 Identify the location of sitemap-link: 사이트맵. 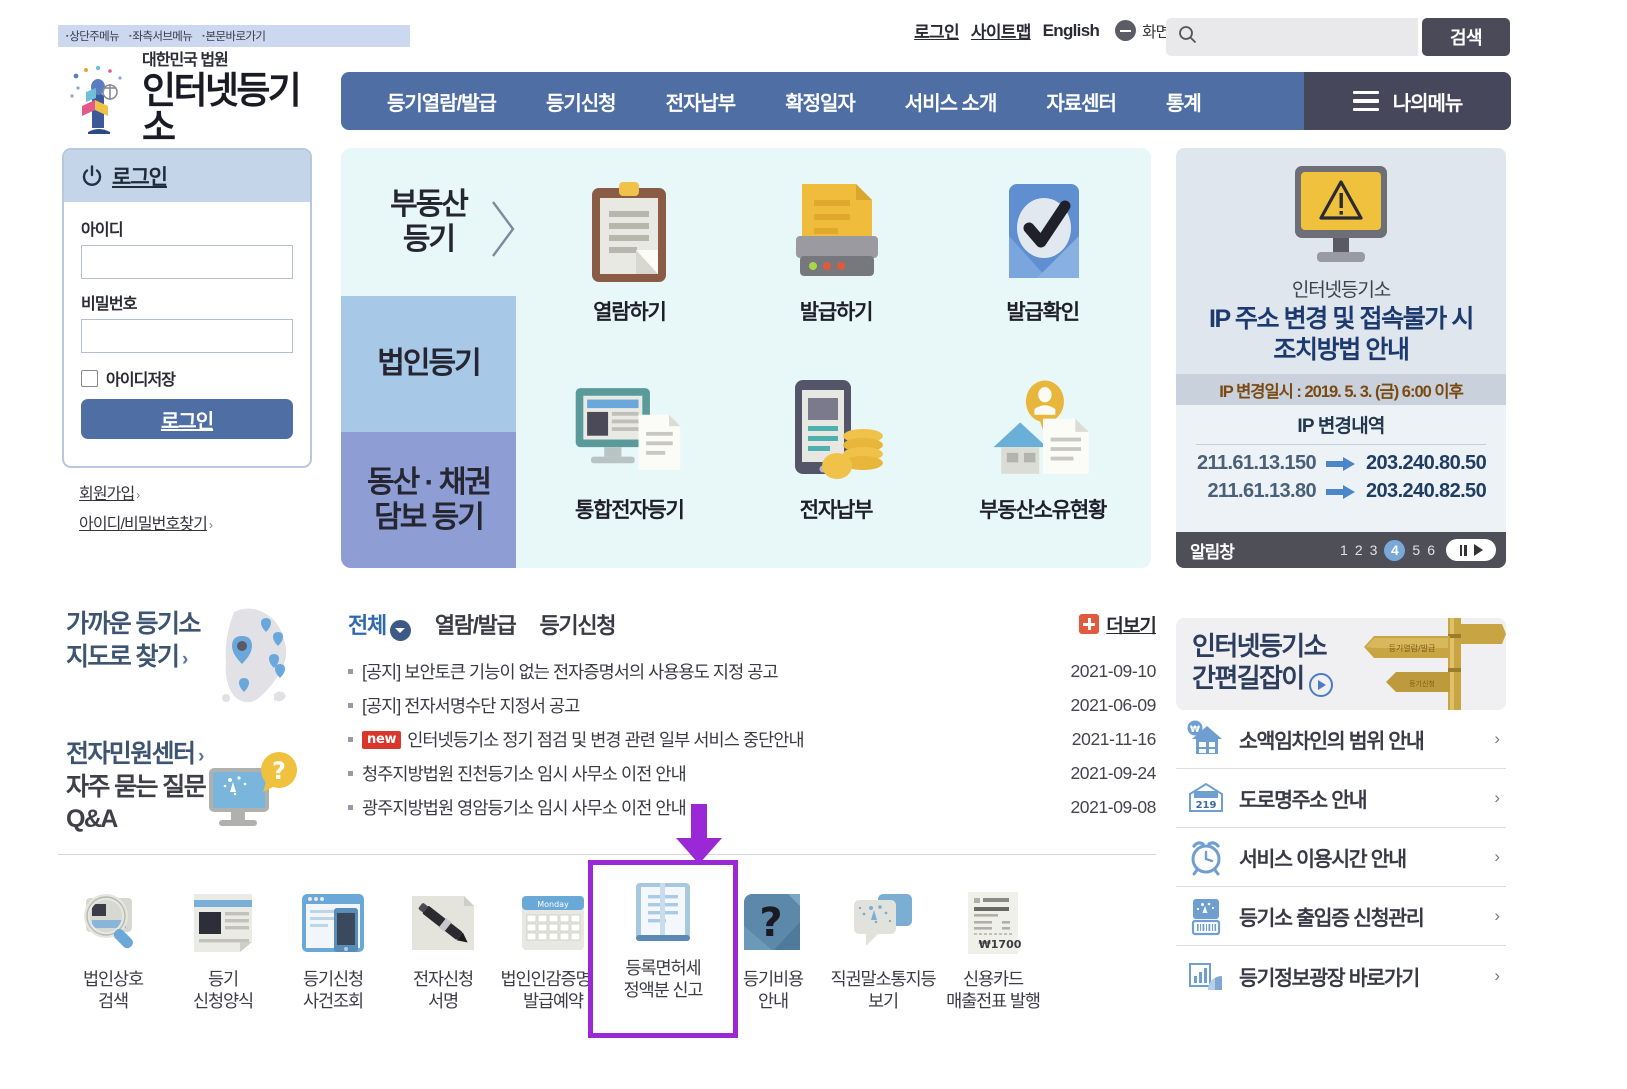
(1001, 30).